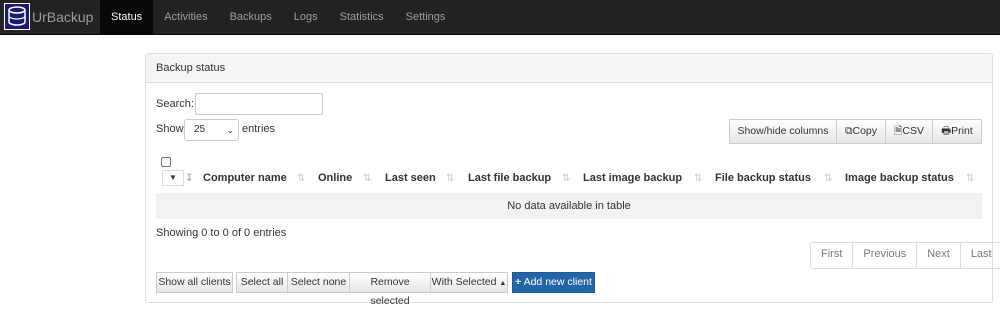  I want to click on page-next: Next, so click(938, 255).